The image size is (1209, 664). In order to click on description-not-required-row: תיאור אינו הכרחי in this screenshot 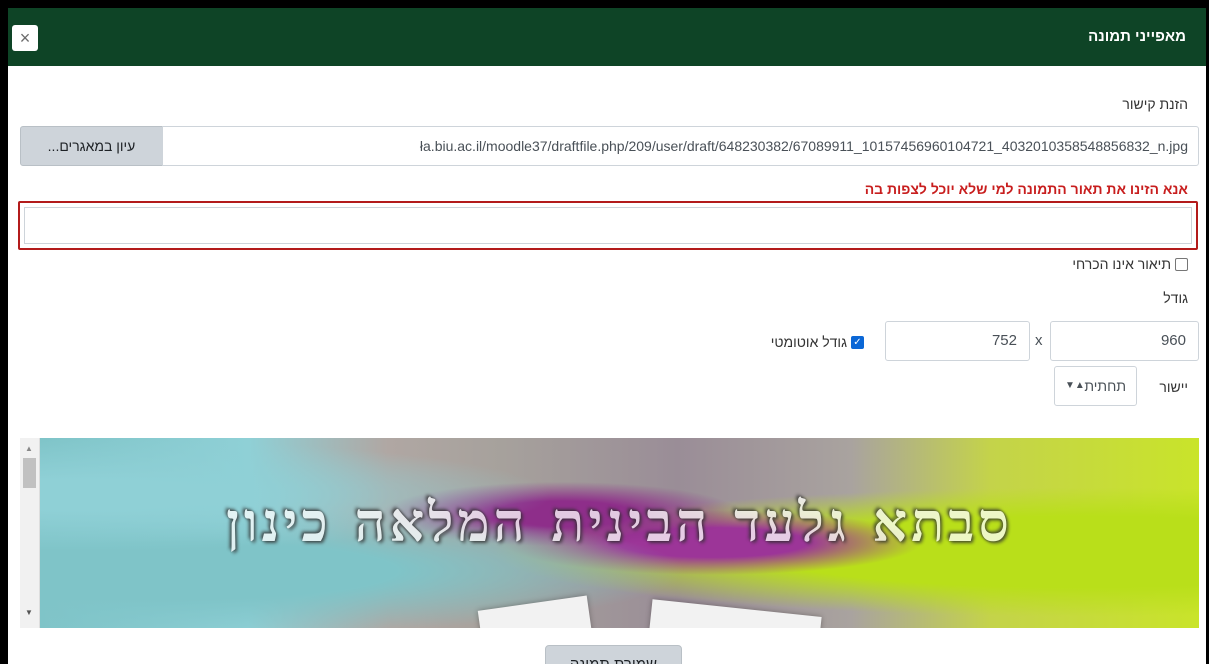, I will do `click(1130, 264)`.